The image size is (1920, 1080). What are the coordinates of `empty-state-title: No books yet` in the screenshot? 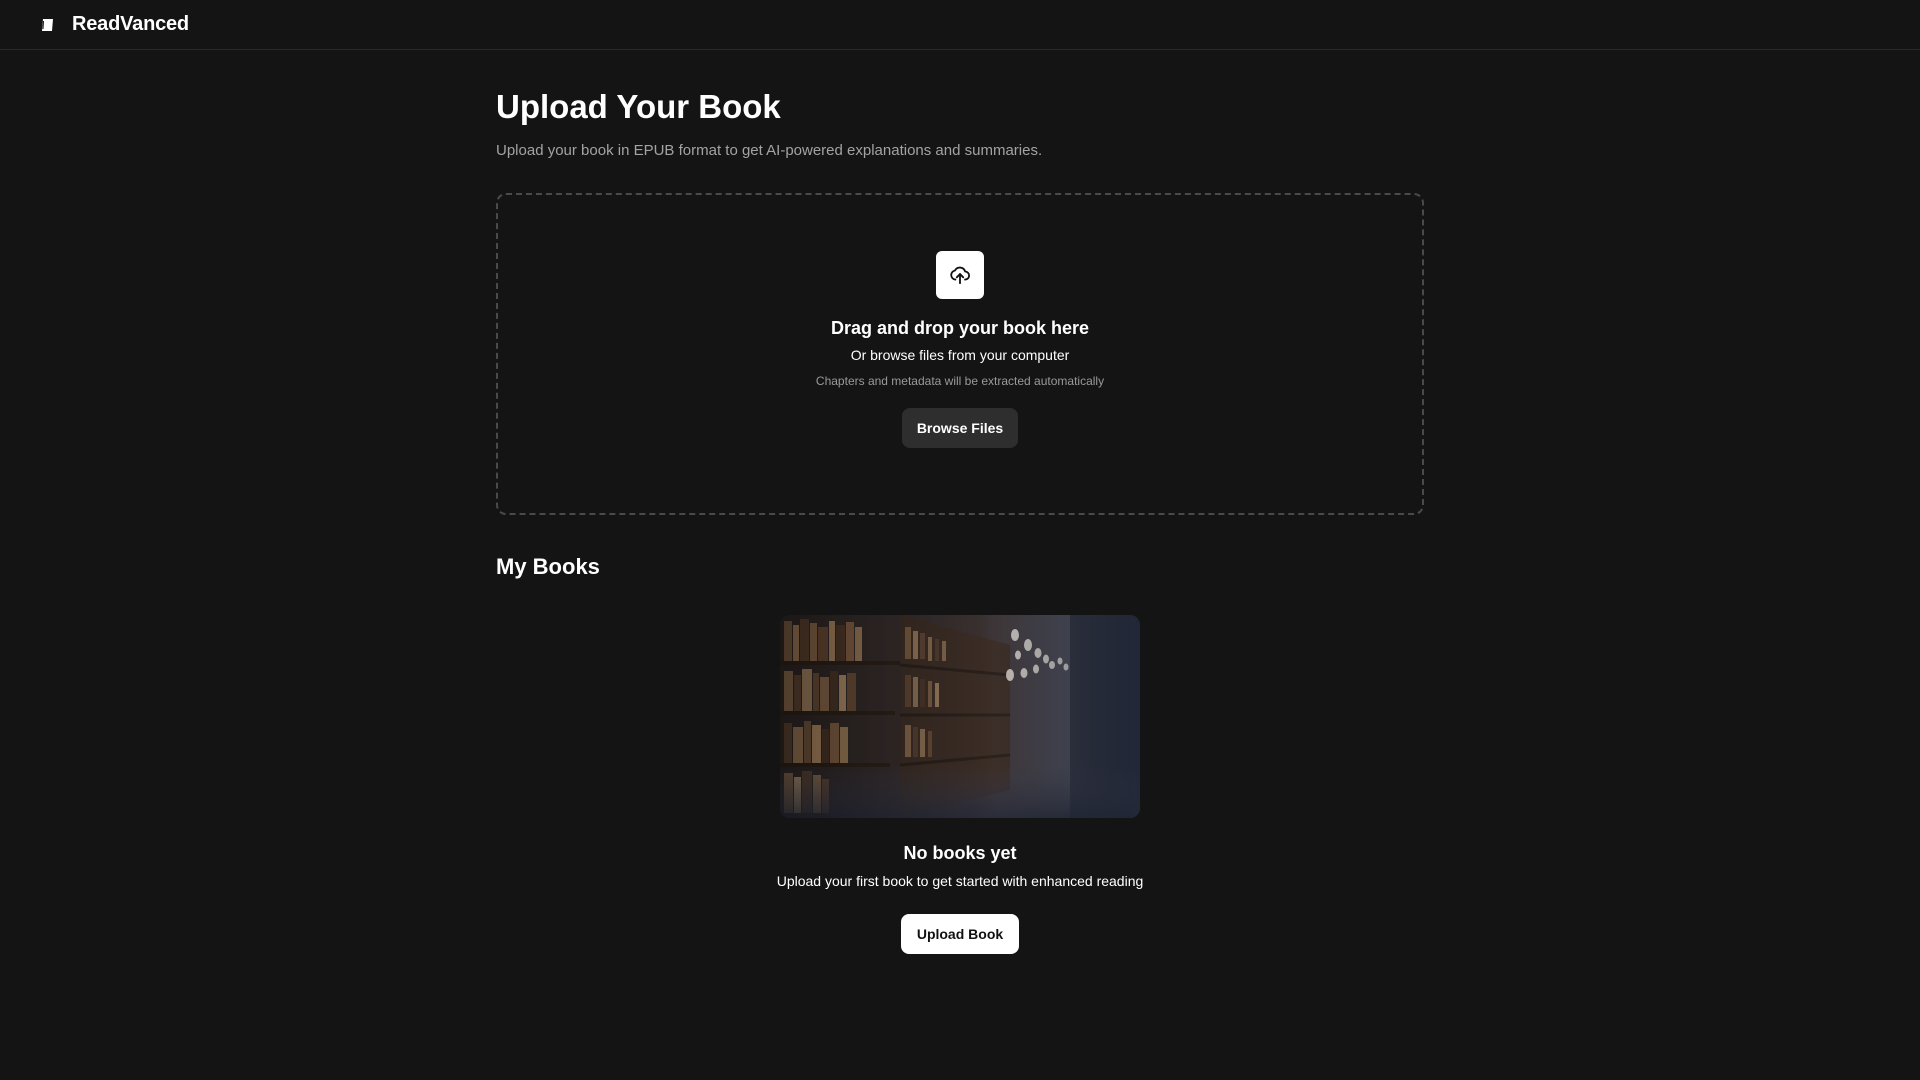 It's located at (960, 853).